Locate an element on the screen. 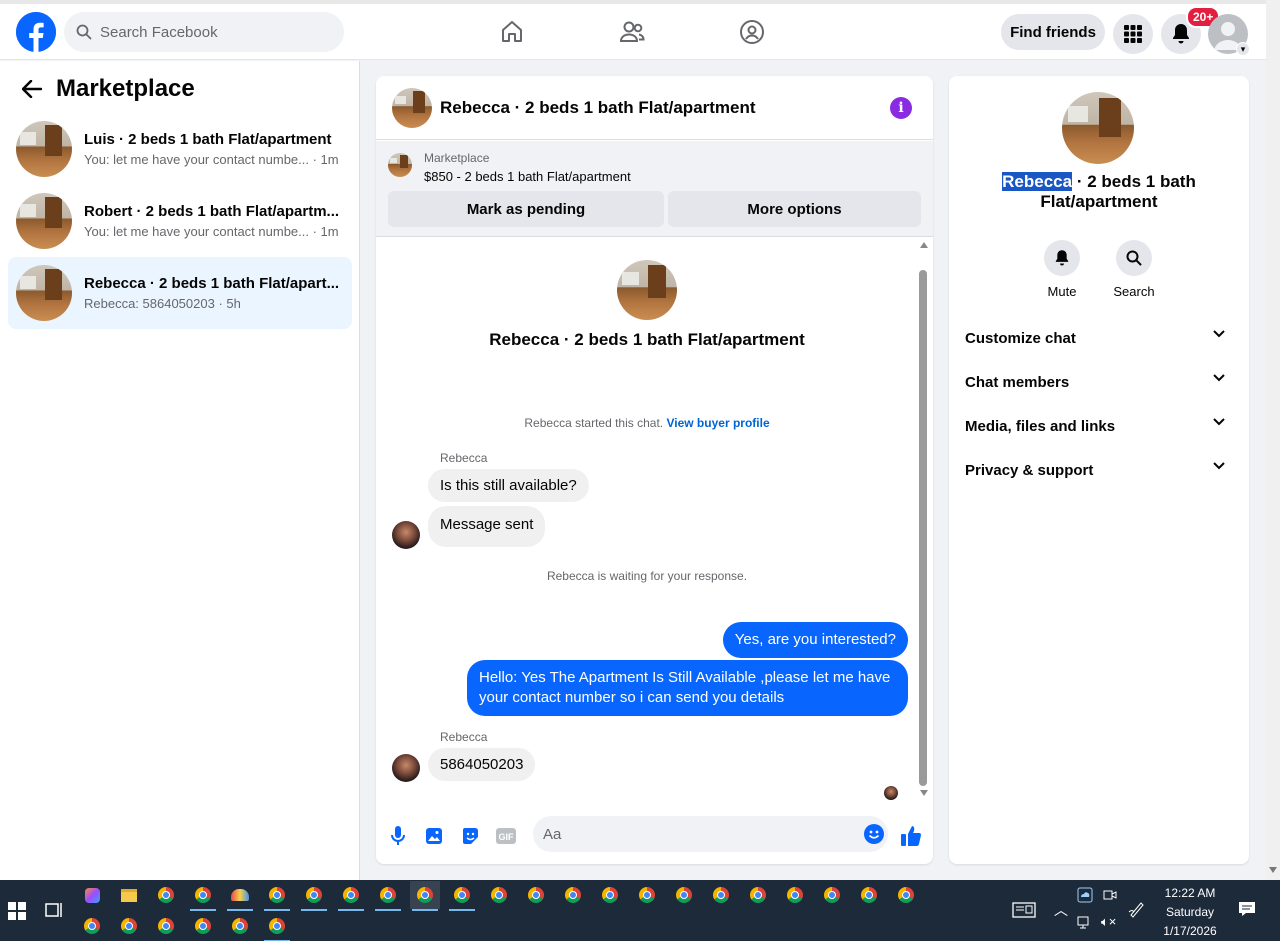 The height and width of the screenshot is (941, 1280). onedrive-icon is located at coordinates (1085, 895).